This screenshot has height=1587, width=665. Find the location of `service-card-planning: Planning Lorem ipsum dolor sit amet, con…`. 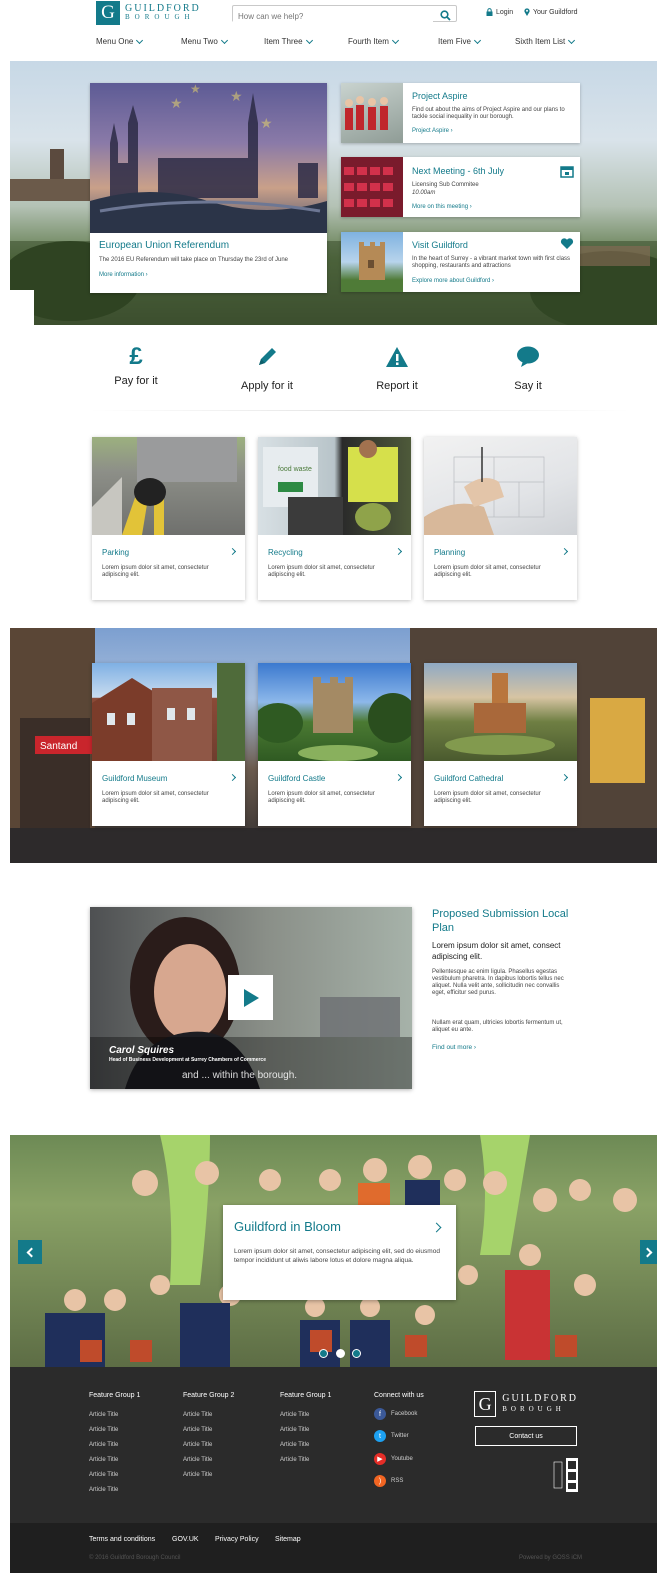

service-card-planning: Planning Lorem ipsum dolor sit amet, con… is located at coordinates (500, 518).